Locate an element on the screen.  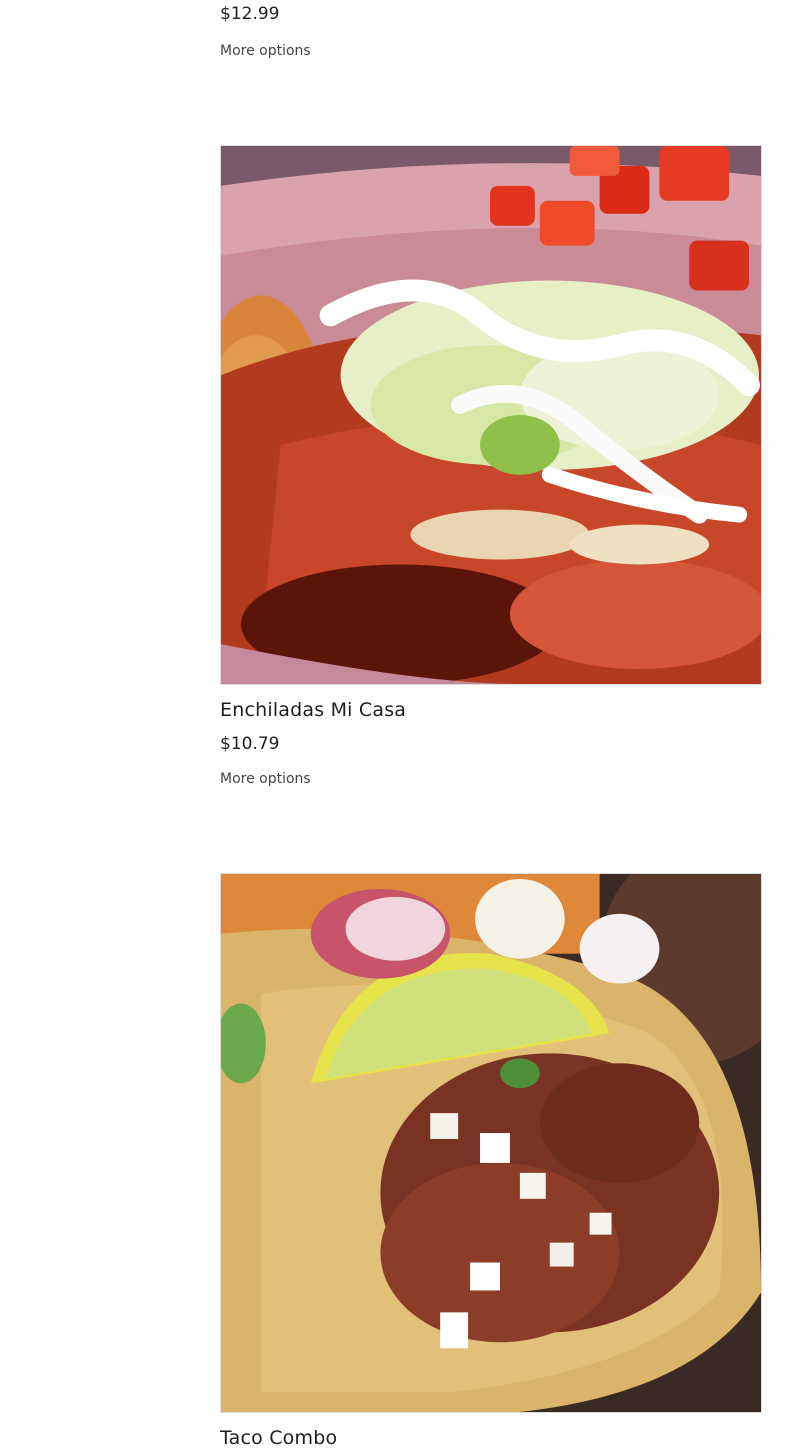
item-name: Enchiladas Mi Casa is located at coordinates (313, 710).